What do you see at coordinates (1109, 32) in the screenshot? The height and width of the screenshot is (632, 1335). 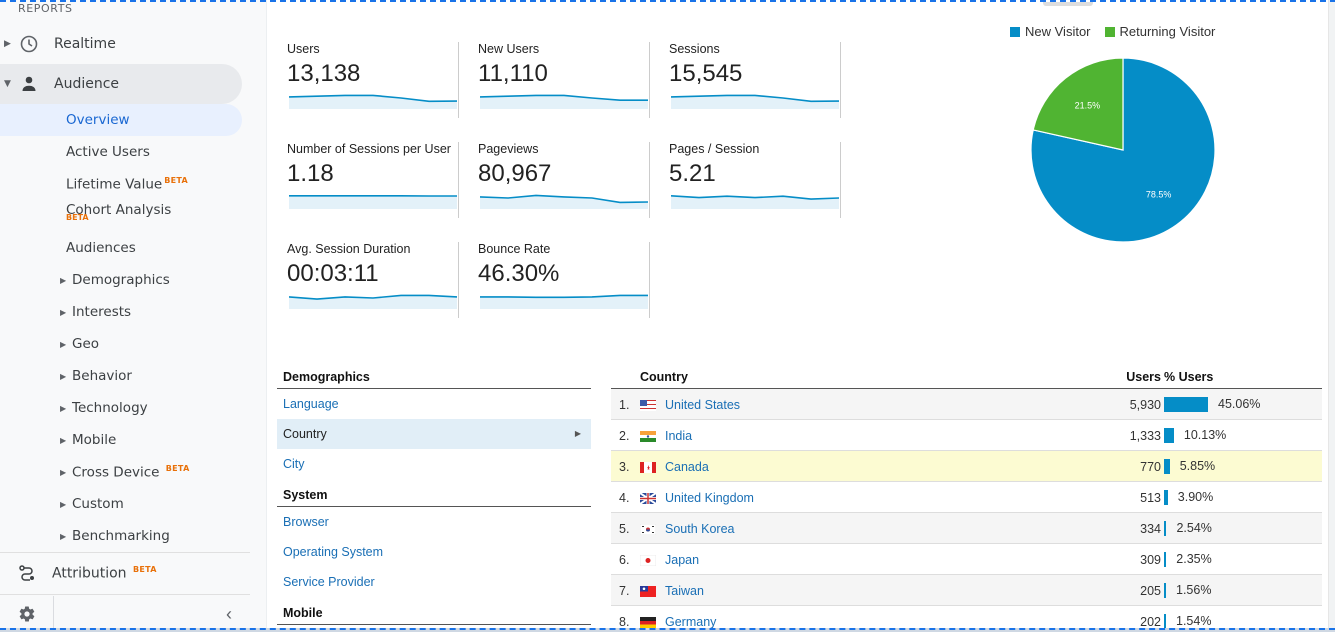 I see `legend-swatch` at bounding box center [1109, 32].